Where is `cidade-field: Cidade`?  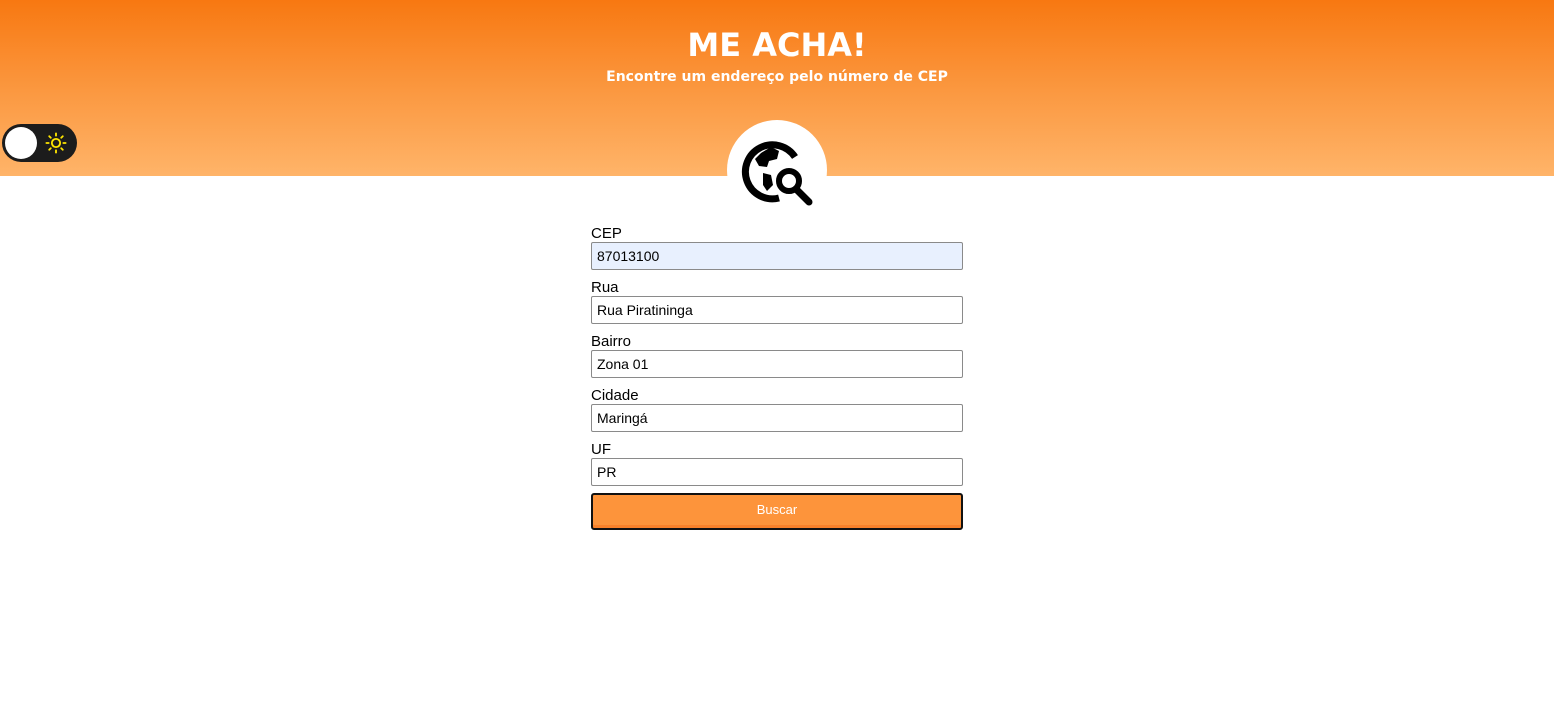
cidade-field: Cidade is located at coordinates (777, 415).